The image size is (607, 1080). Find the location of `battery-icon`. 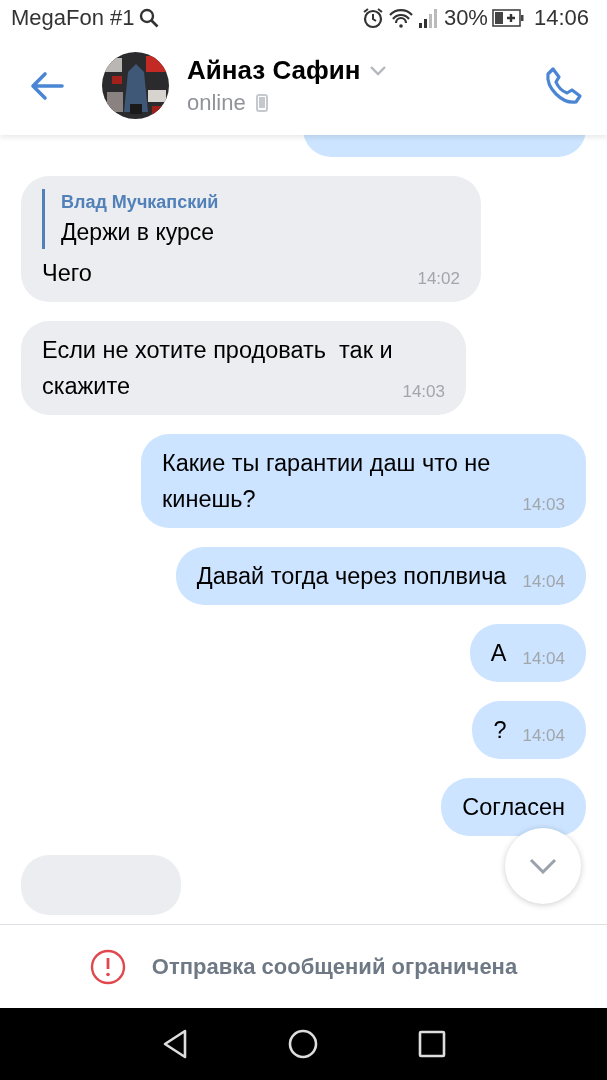

battery-icon is located at coordinates (507, 18).